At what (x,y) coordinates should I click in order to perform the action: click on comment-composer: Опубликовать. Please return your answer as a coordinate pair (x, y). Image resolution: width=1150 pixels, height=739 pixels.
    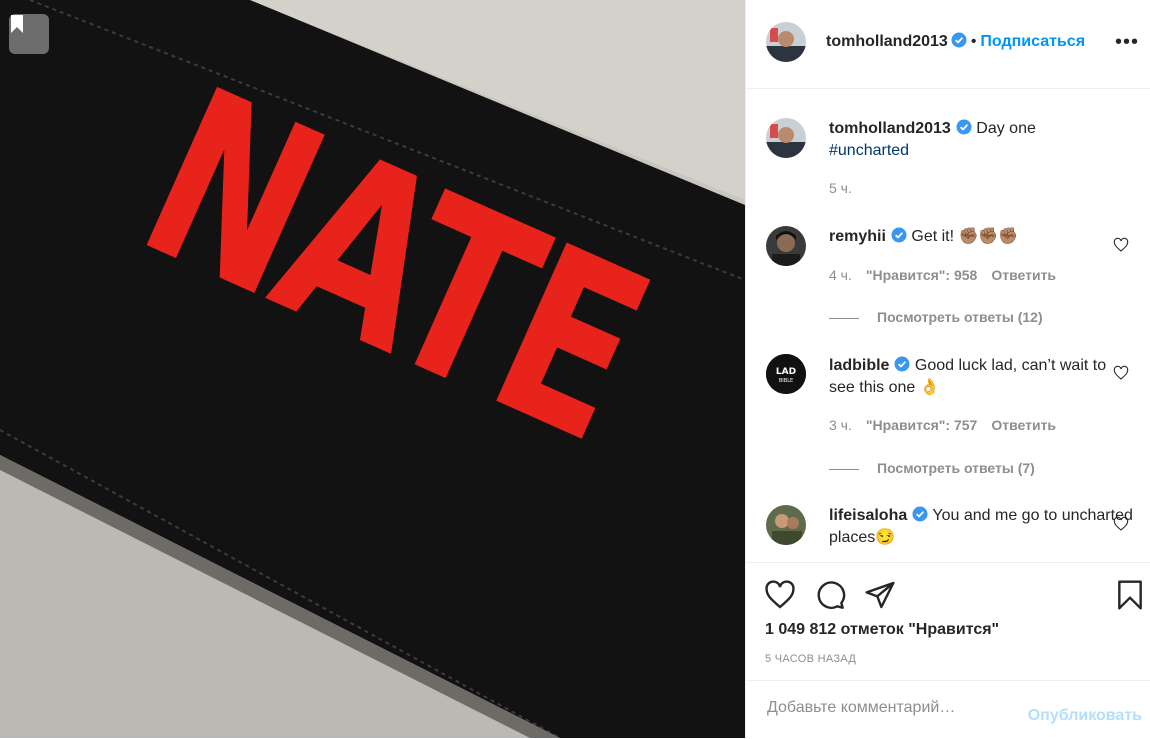
    Looking at the image, I should click on (948, 709).